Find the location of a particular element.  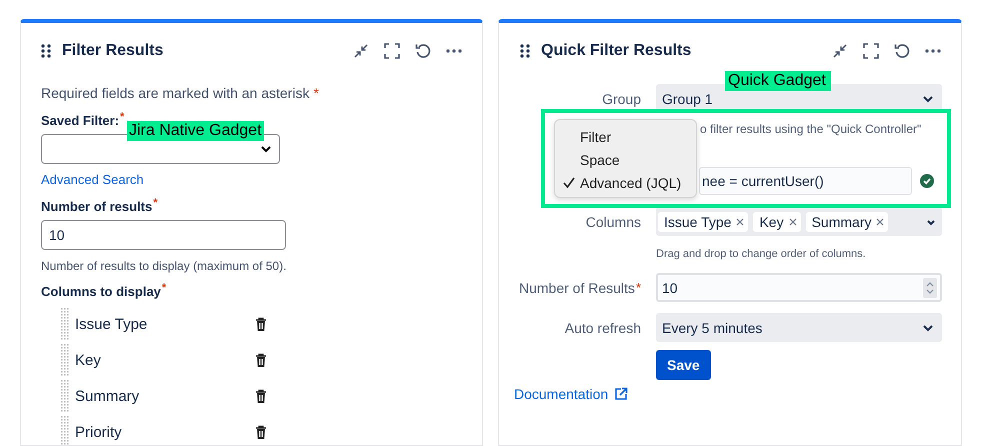

field-value: 10 is located at coordinates (670, 288).